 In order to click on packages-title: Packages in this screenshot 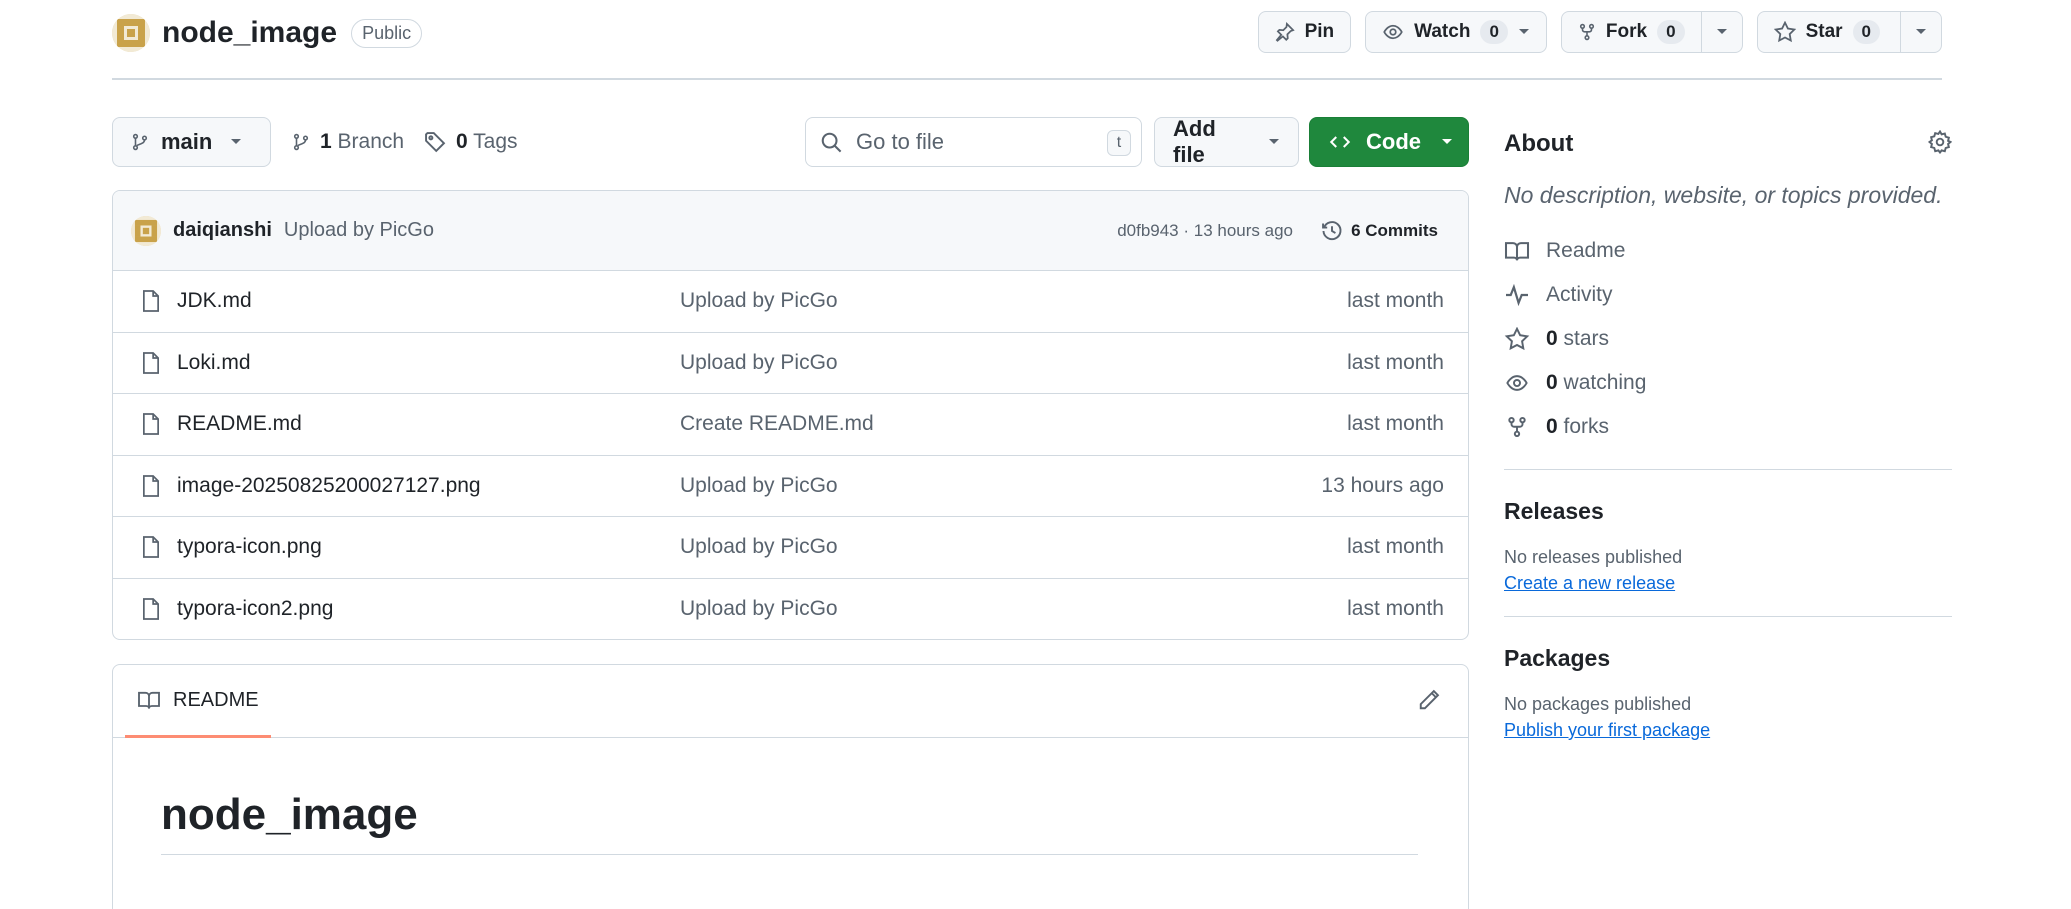, I will do `click(1728, 658)`.